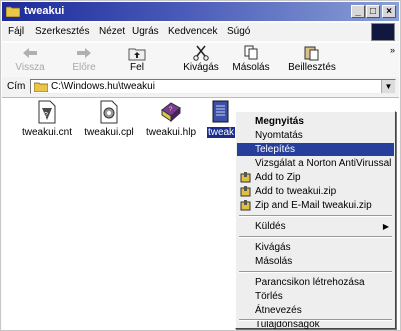 The width and height of the screenshot is (401, 331). I want to click on context-item-delete: Törlés, so click(315, 296).